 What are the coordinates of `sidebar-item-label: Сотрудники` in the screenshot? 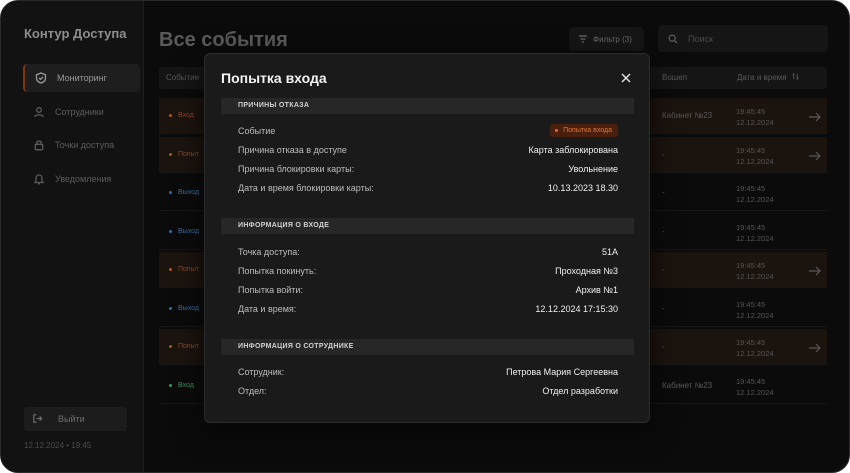 It's located at (79, 112).